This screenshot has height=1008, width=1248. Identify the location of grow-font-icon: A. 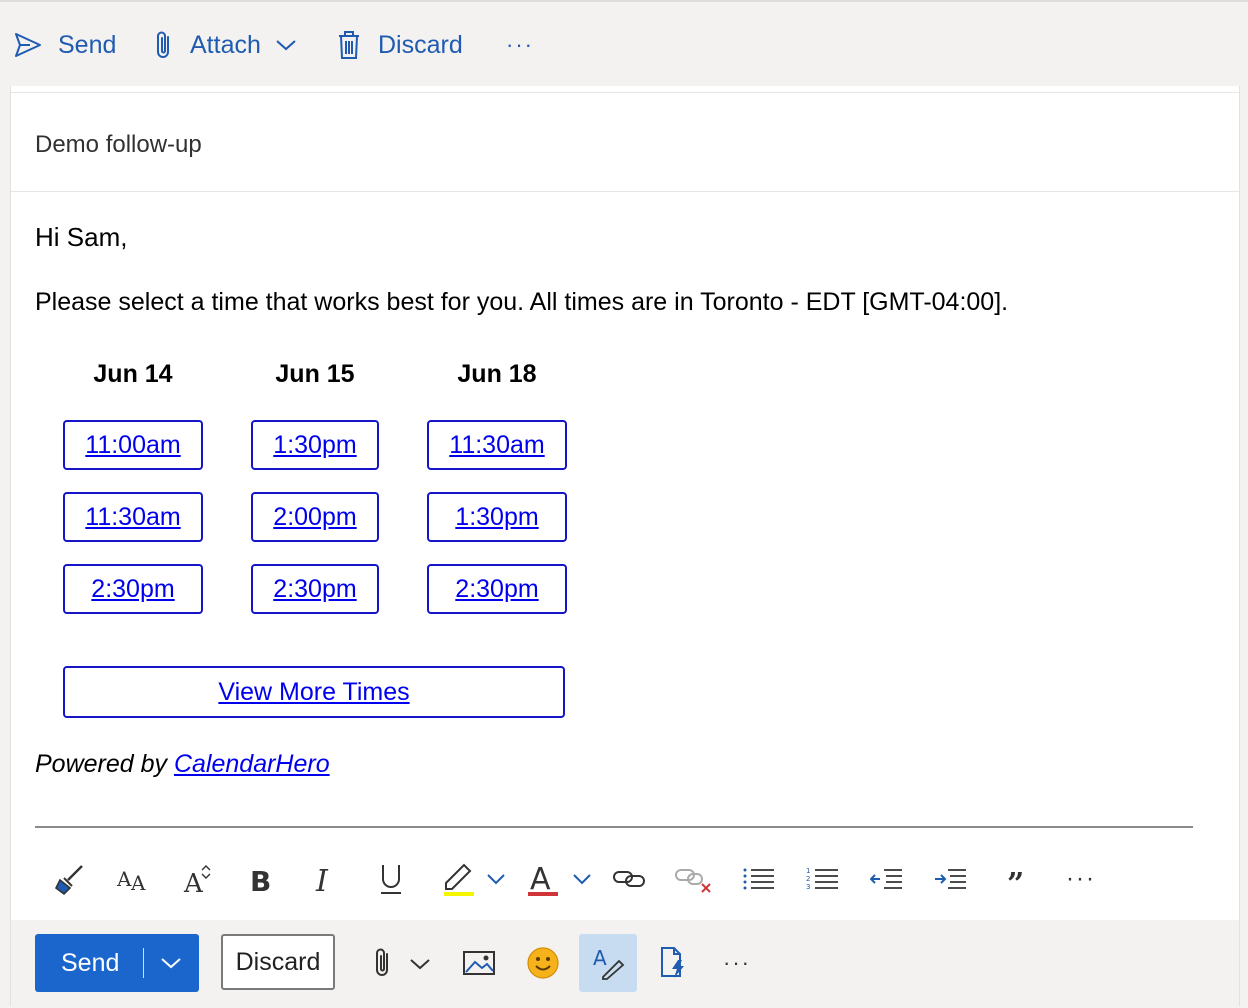
(197, 879).